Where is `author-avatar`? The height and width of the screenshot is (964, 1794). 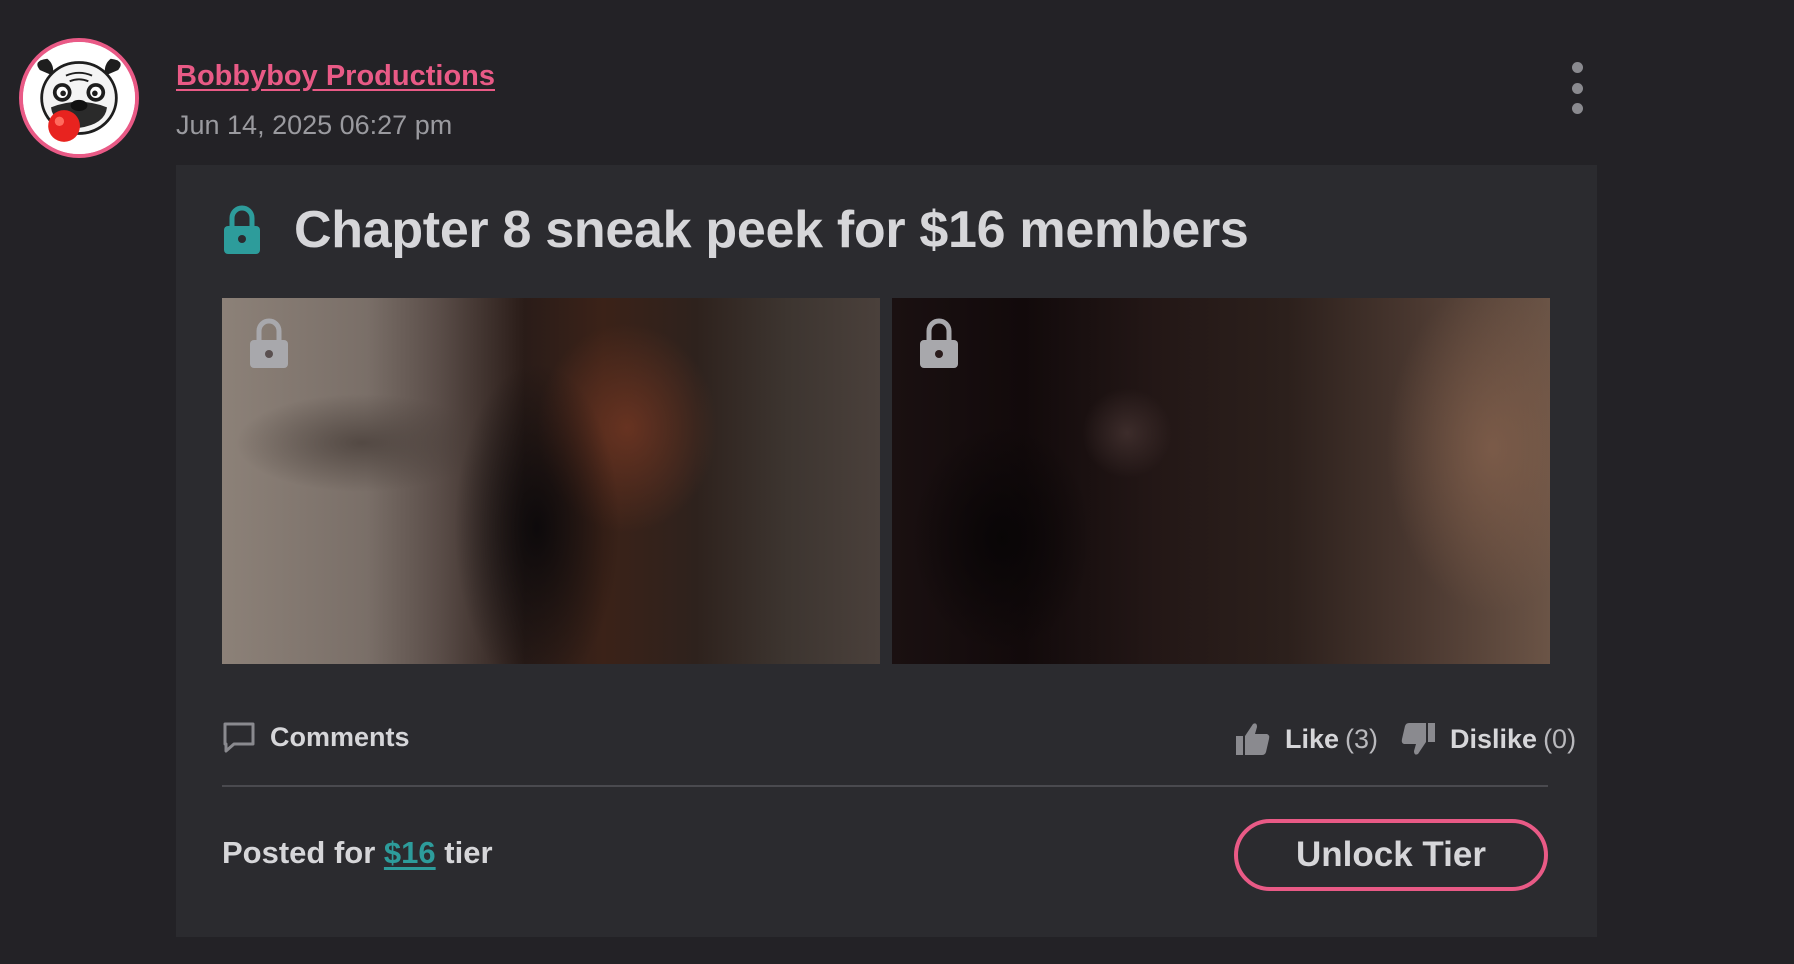 author-avatar is located at coordinates (79, 98).